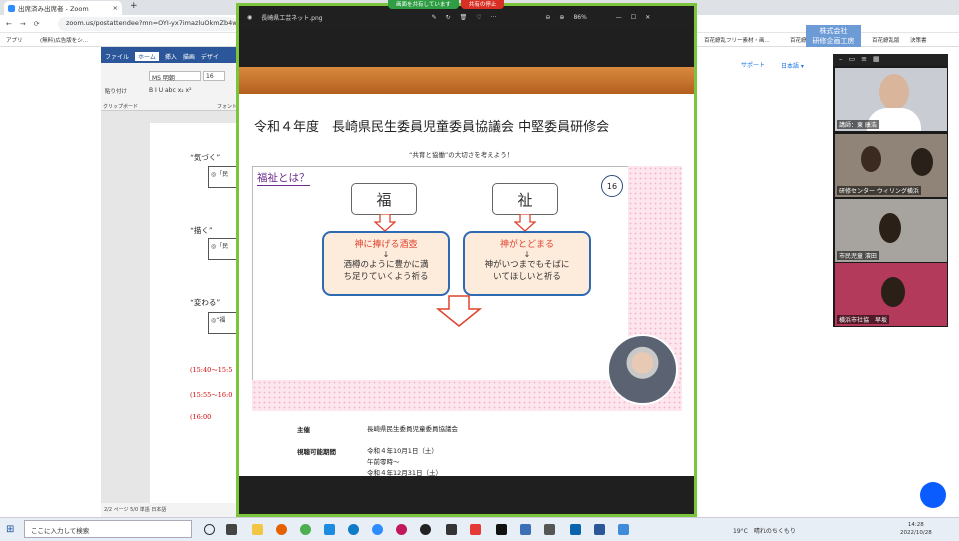 This screenshot has width=959, height=541. What do you see at coordinates (53, 9) in the screenshot?
I see `tab-title: 出席済み出席者 - Zoom` at bounding box center [53, 9].